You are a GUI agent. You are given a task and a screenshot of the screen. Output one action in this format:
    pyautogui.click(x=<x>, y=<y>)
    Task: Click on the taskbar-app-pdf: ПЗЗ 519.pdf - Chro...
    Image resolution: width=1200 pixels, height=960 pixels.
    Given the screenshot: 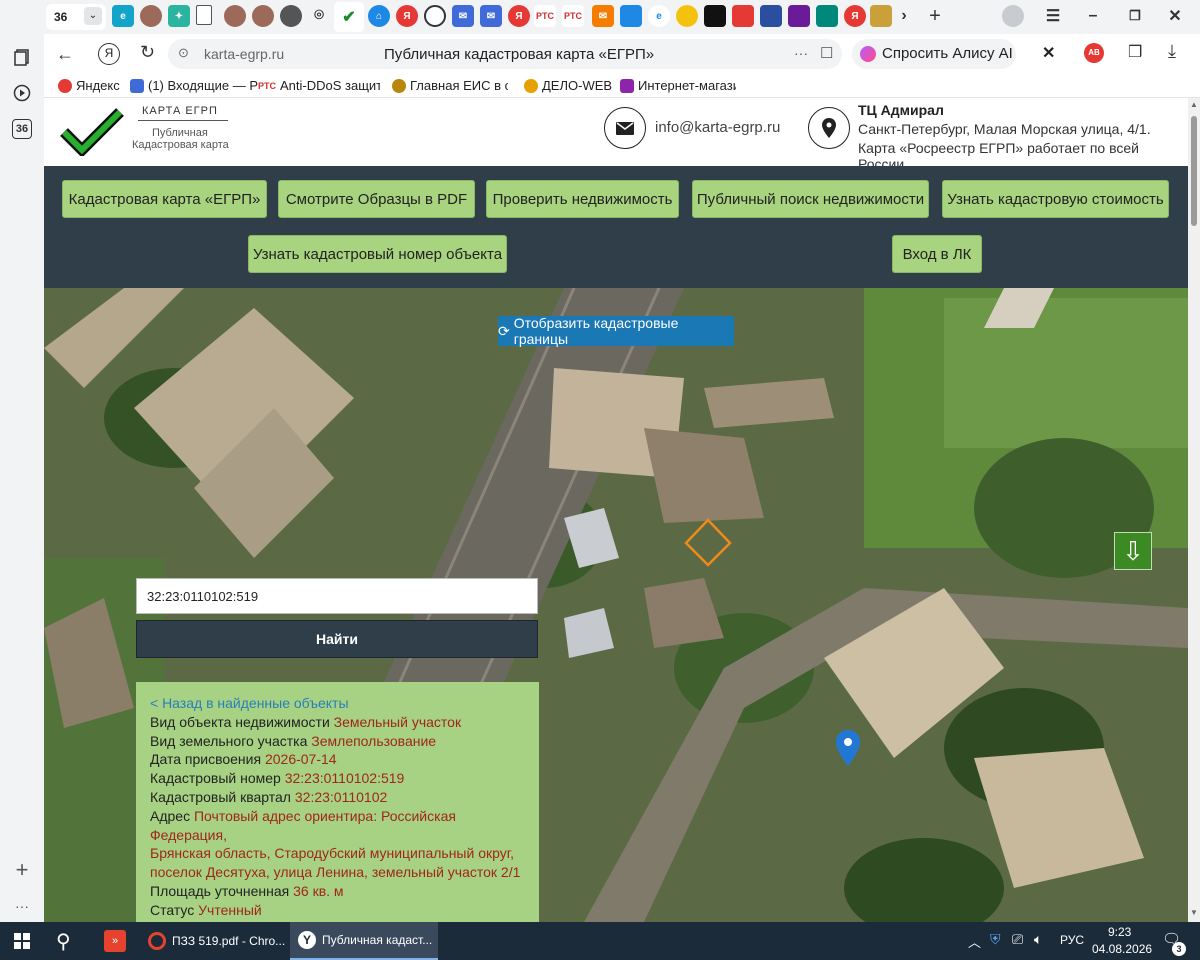 What is the action you would take?
    pyautogui.click(x=215, y=941)
    